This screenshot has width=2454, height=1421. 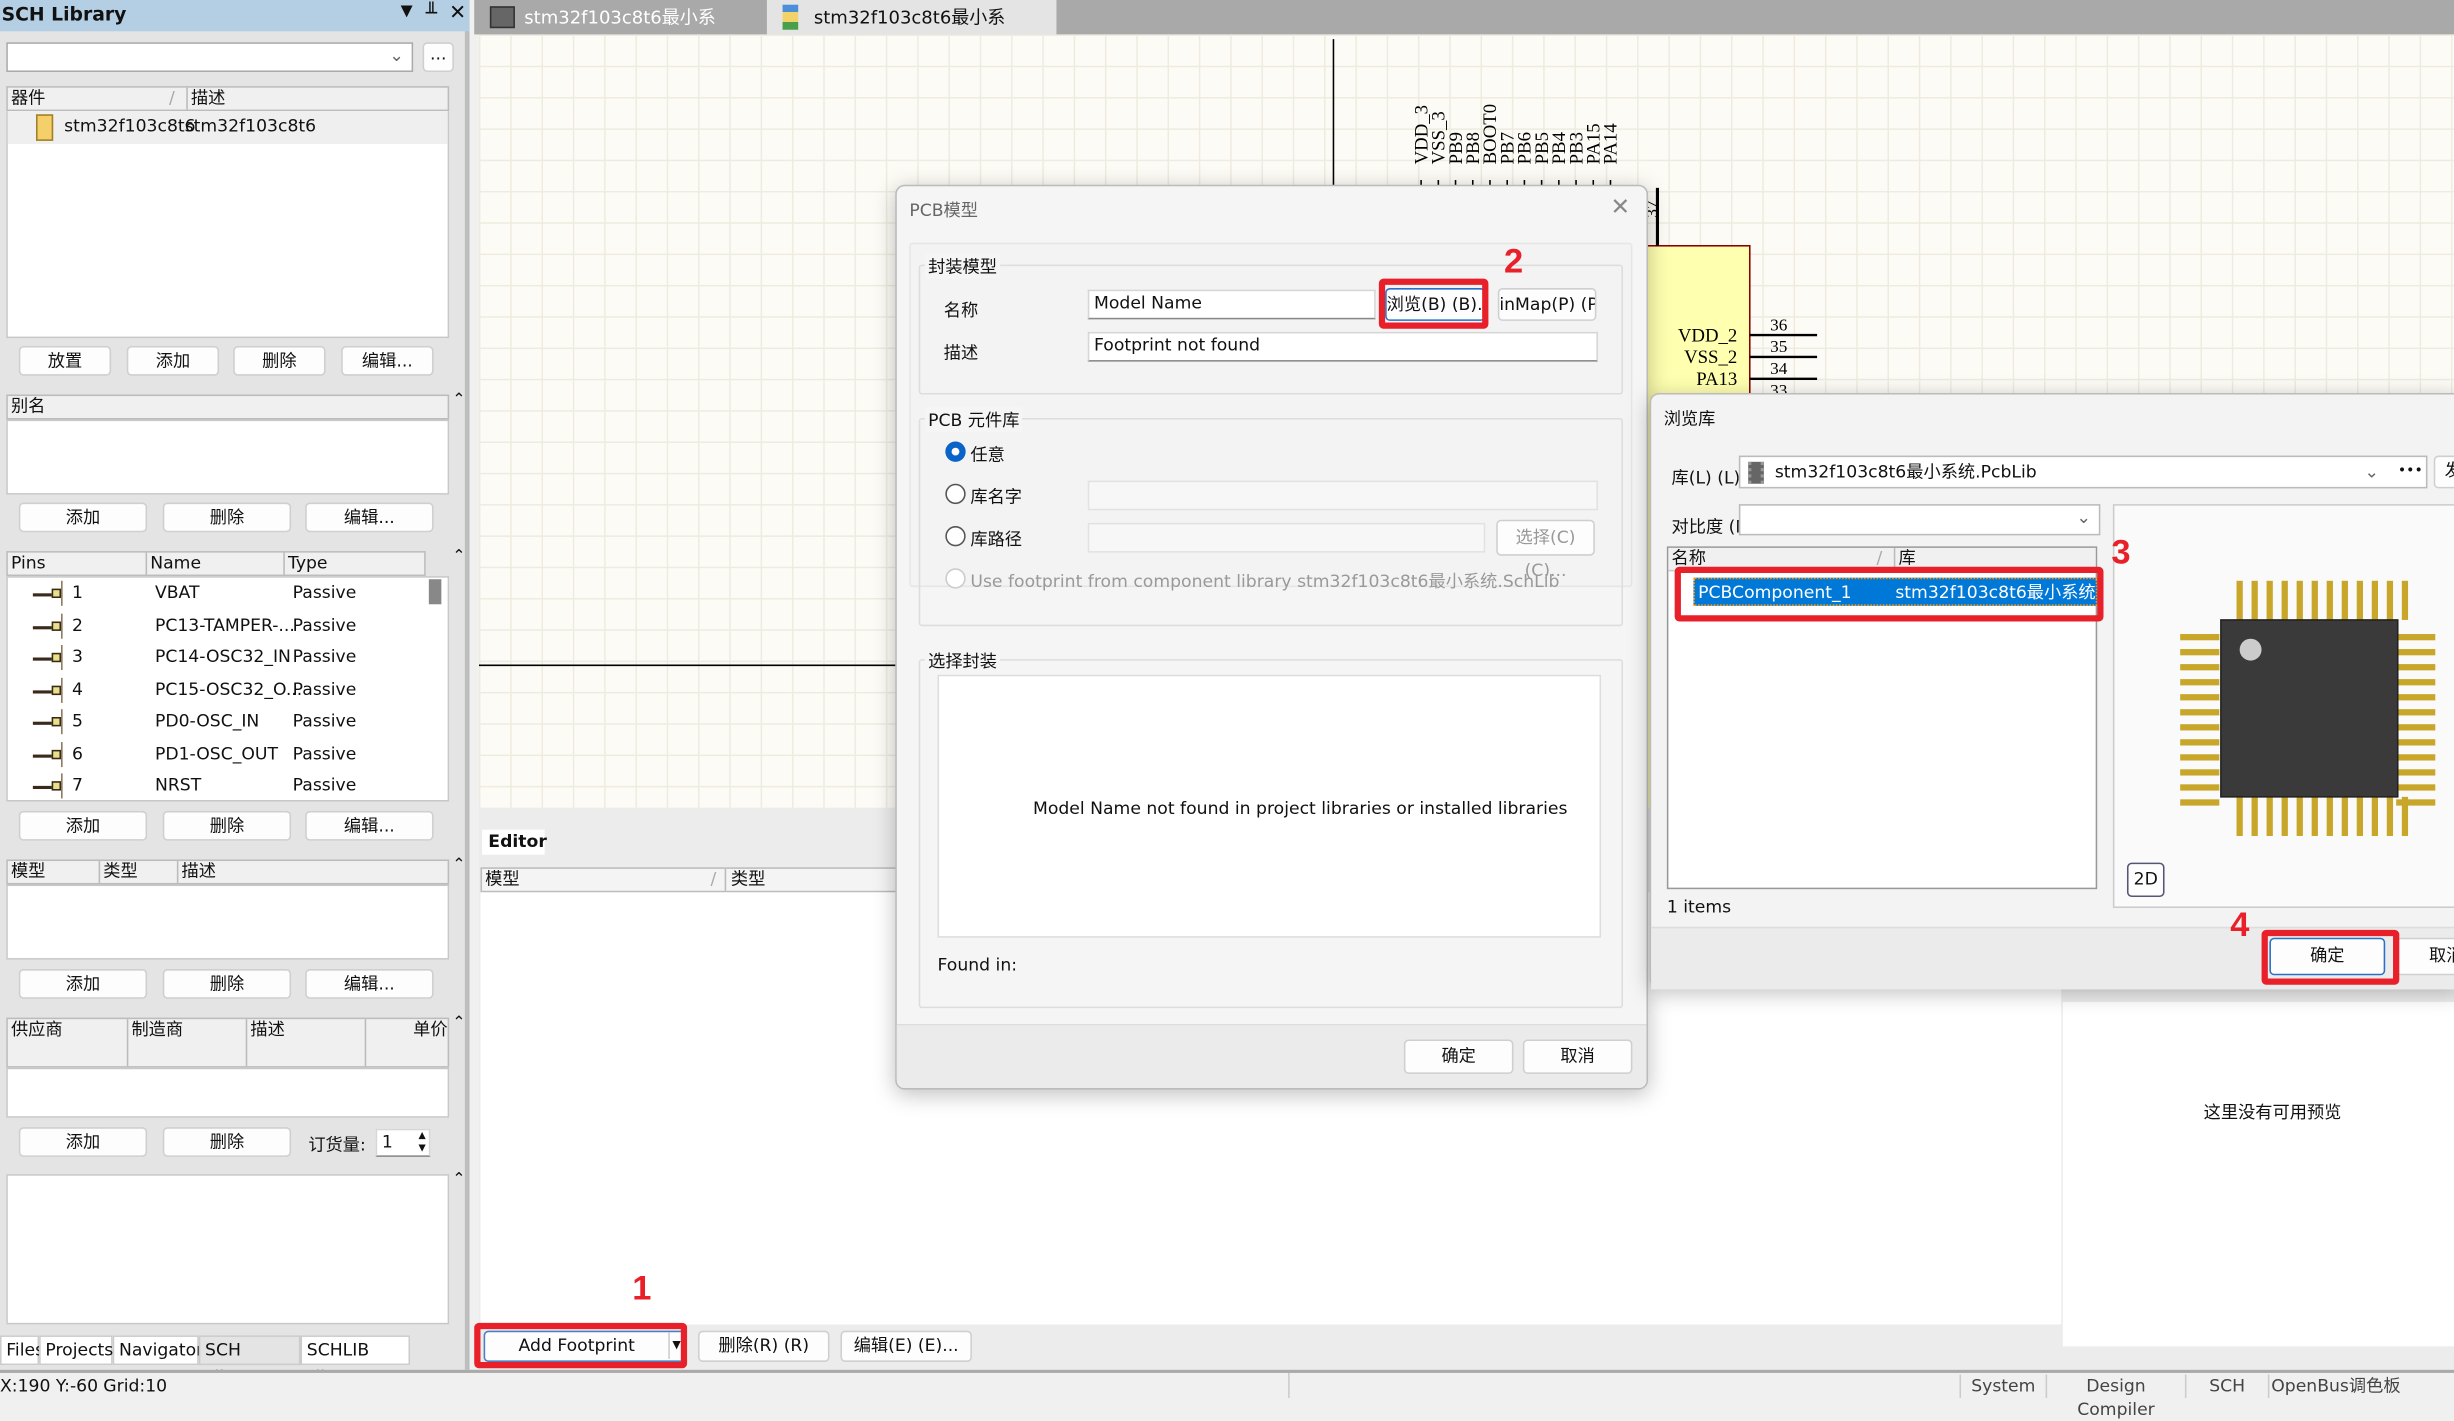 I want to click on more-icon: •••, so click(x=2410, y=472).